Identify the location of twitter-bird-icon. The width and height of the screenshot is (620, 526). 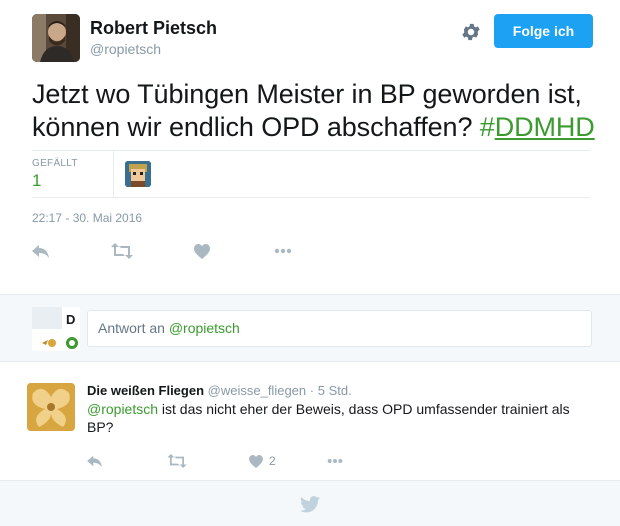
(310, 507).